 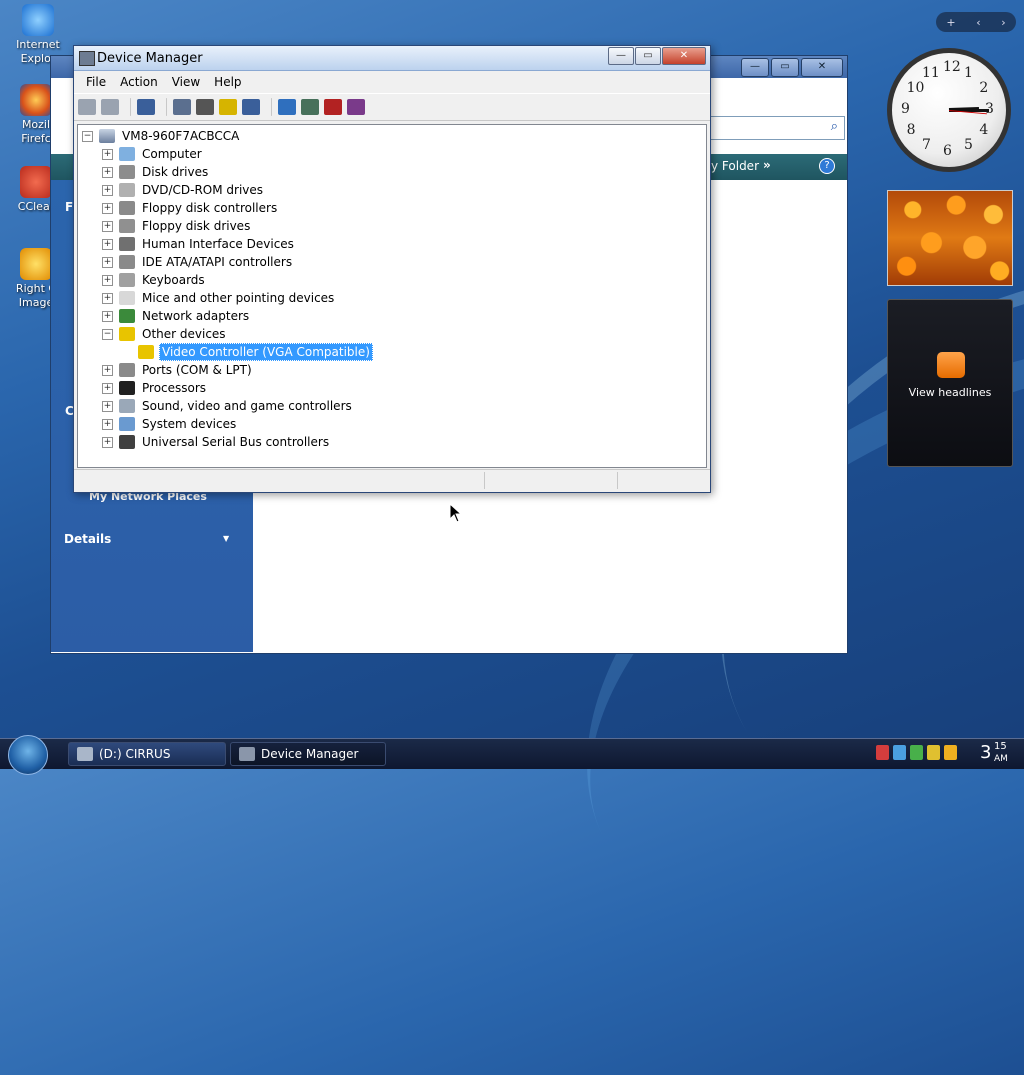 What do you see at coordinates (735, 166) in the screenshot?
I see `new-folder-button: y Folder` at bounding box center [735, 166].